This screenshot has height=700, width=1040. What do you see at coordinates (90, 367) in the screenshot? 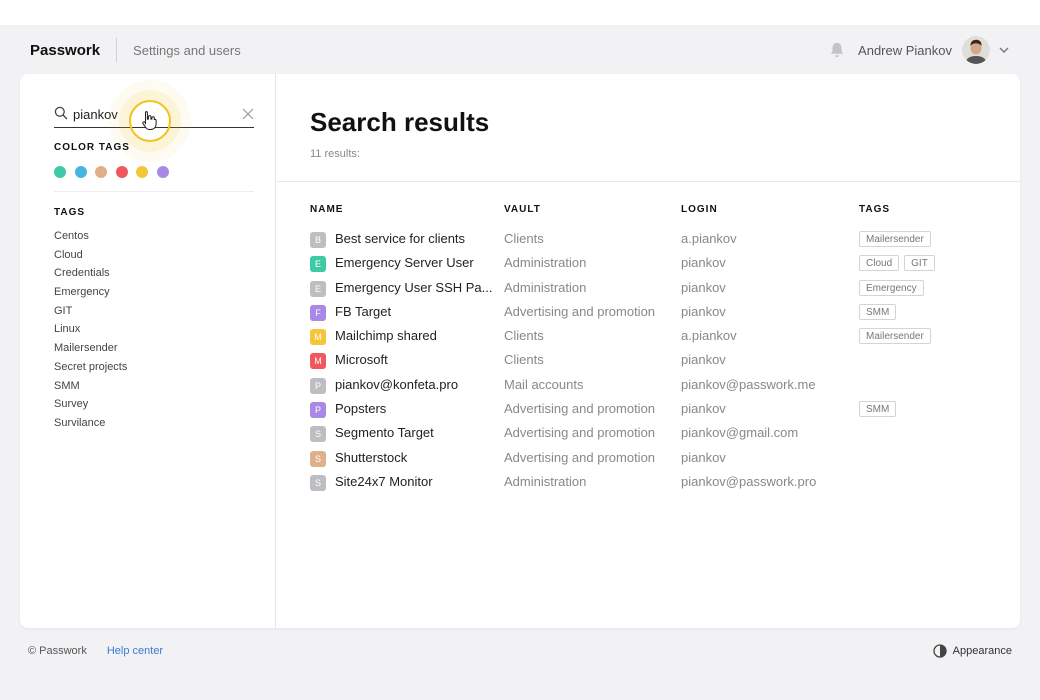
I see `sidebar-tag-item: Secret projects` at bounding box center [90, 367].